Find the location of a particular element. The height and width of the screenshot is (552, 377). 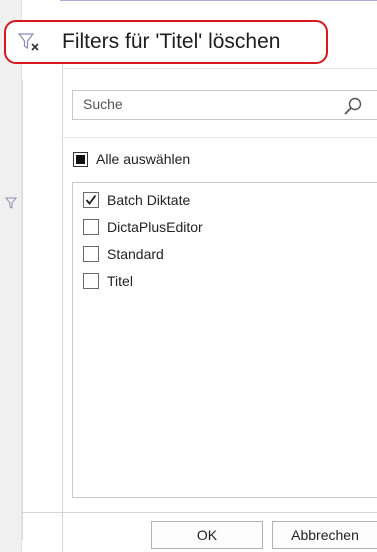

ok-button: OK is located at coordinates (207, 535).